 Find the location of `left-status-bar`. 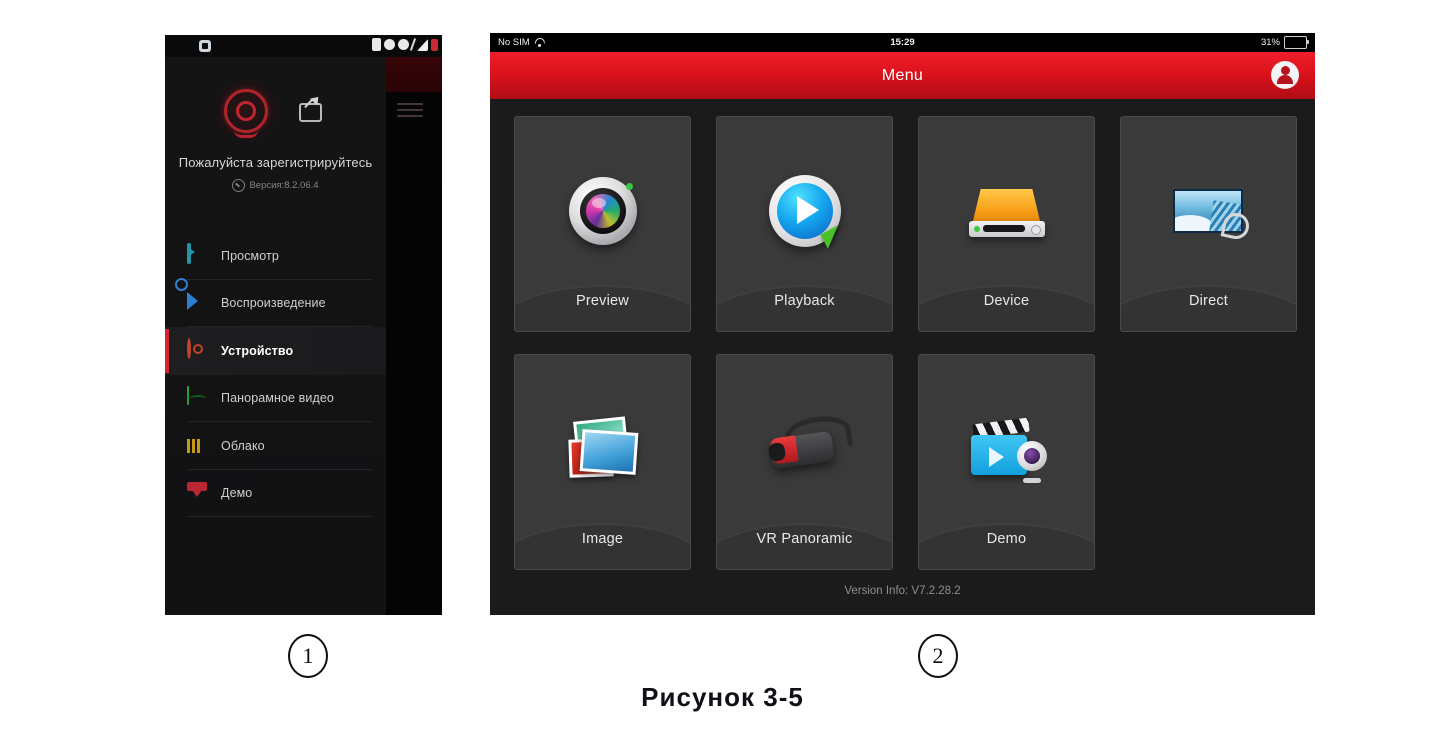

left-status-bar is located at coordinates (303, 46).